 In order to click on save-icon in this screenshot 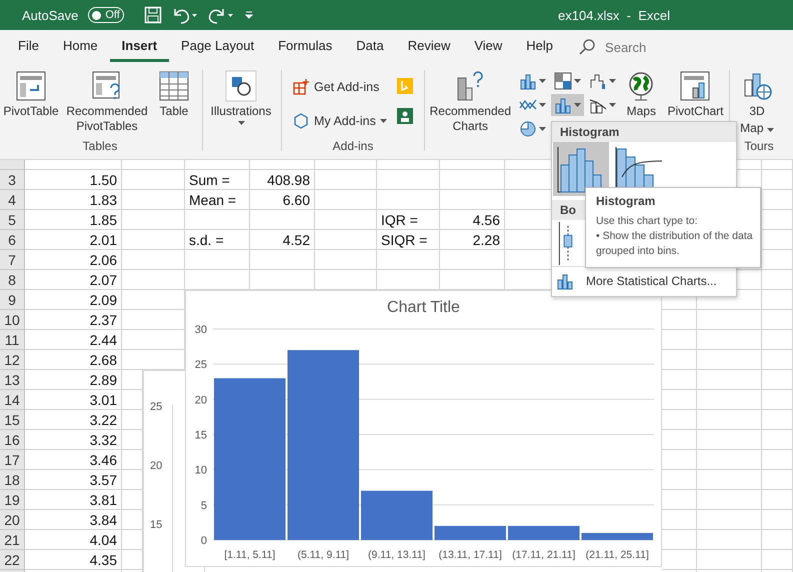, I will do `click(153, 15)`.